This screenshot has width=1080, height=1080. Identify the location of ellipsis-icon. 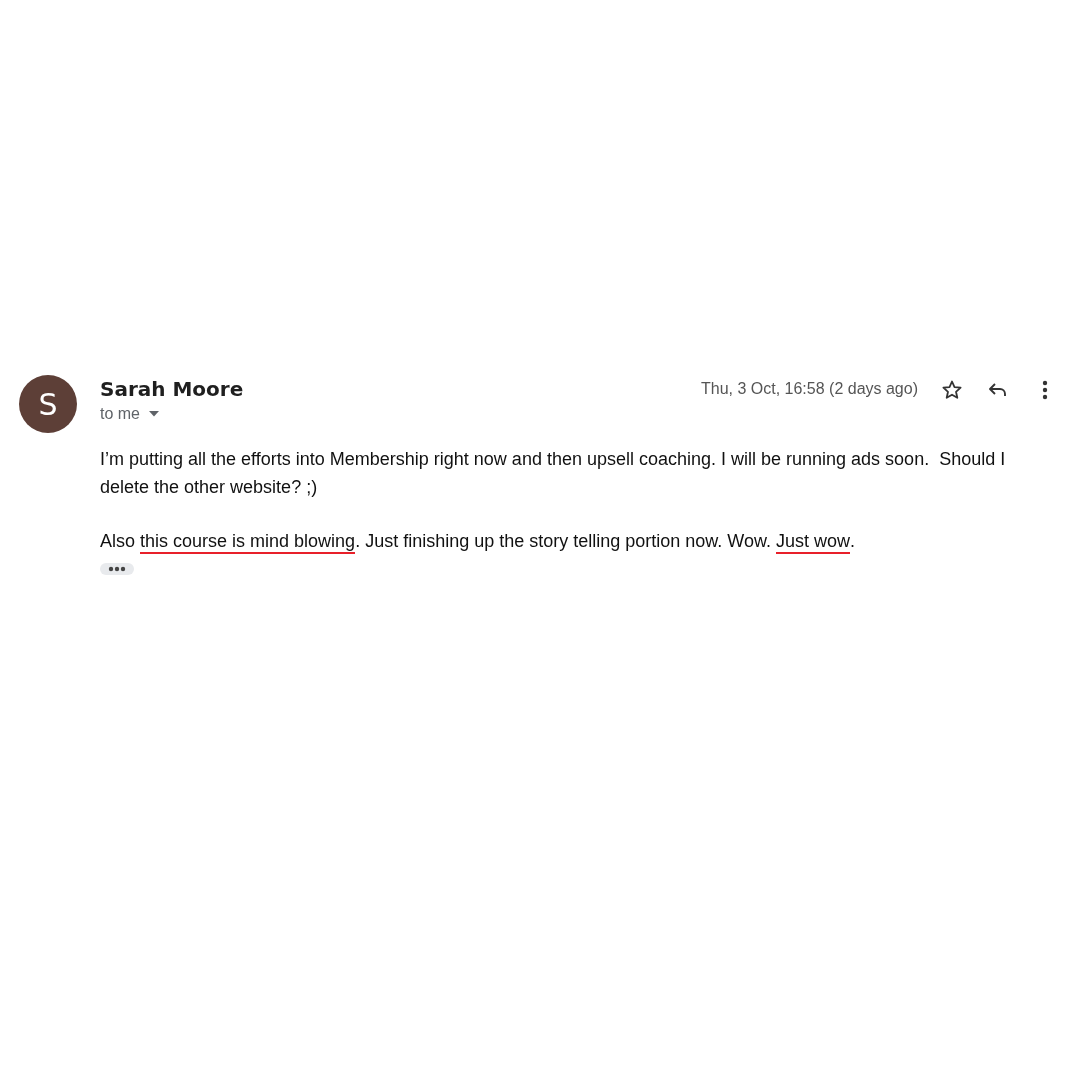
(117, 569).